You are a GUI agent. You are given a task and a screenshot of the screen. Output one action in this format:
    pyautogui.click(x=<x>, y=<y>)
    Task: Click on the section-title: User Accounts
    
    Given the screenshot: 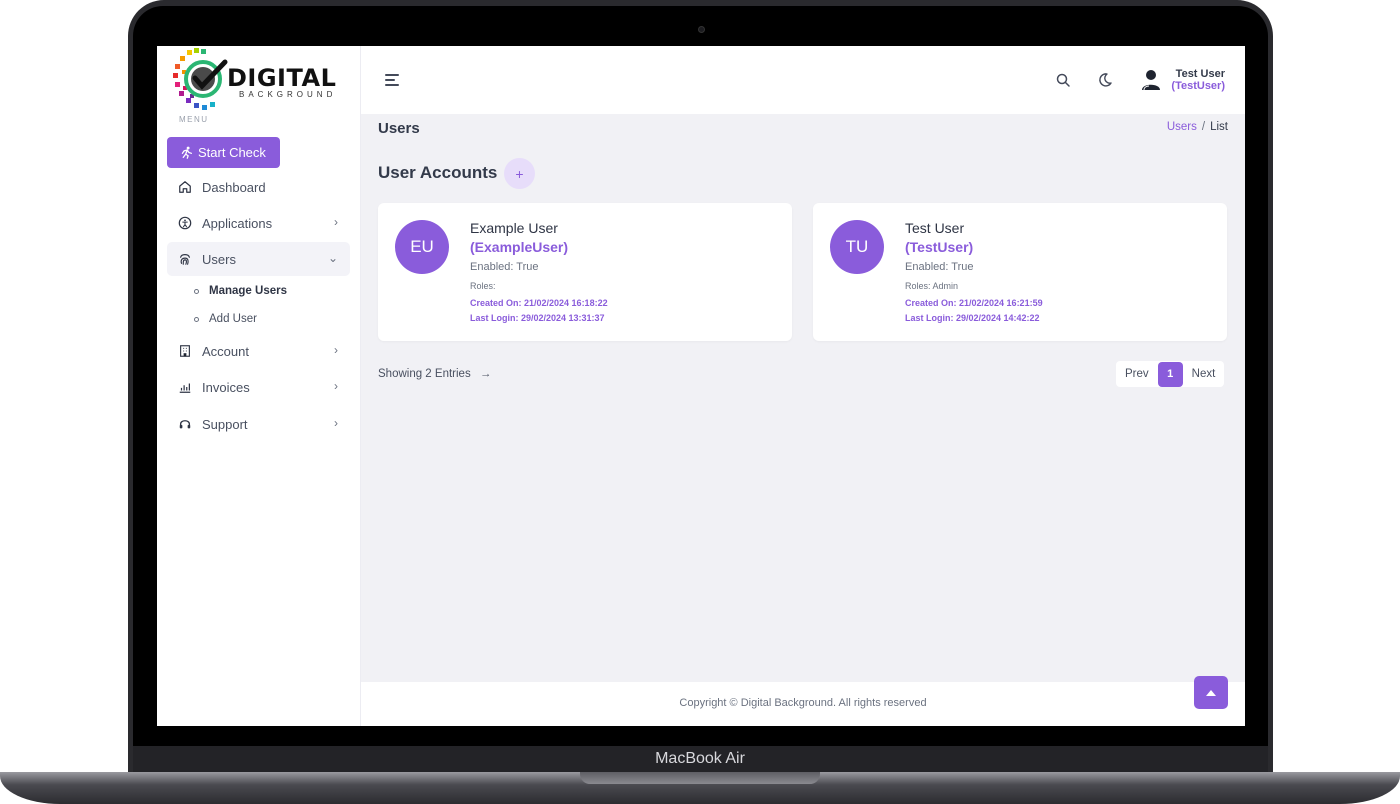 What is the action you would take?
    pyautogui.click(x=438, y=172)
    